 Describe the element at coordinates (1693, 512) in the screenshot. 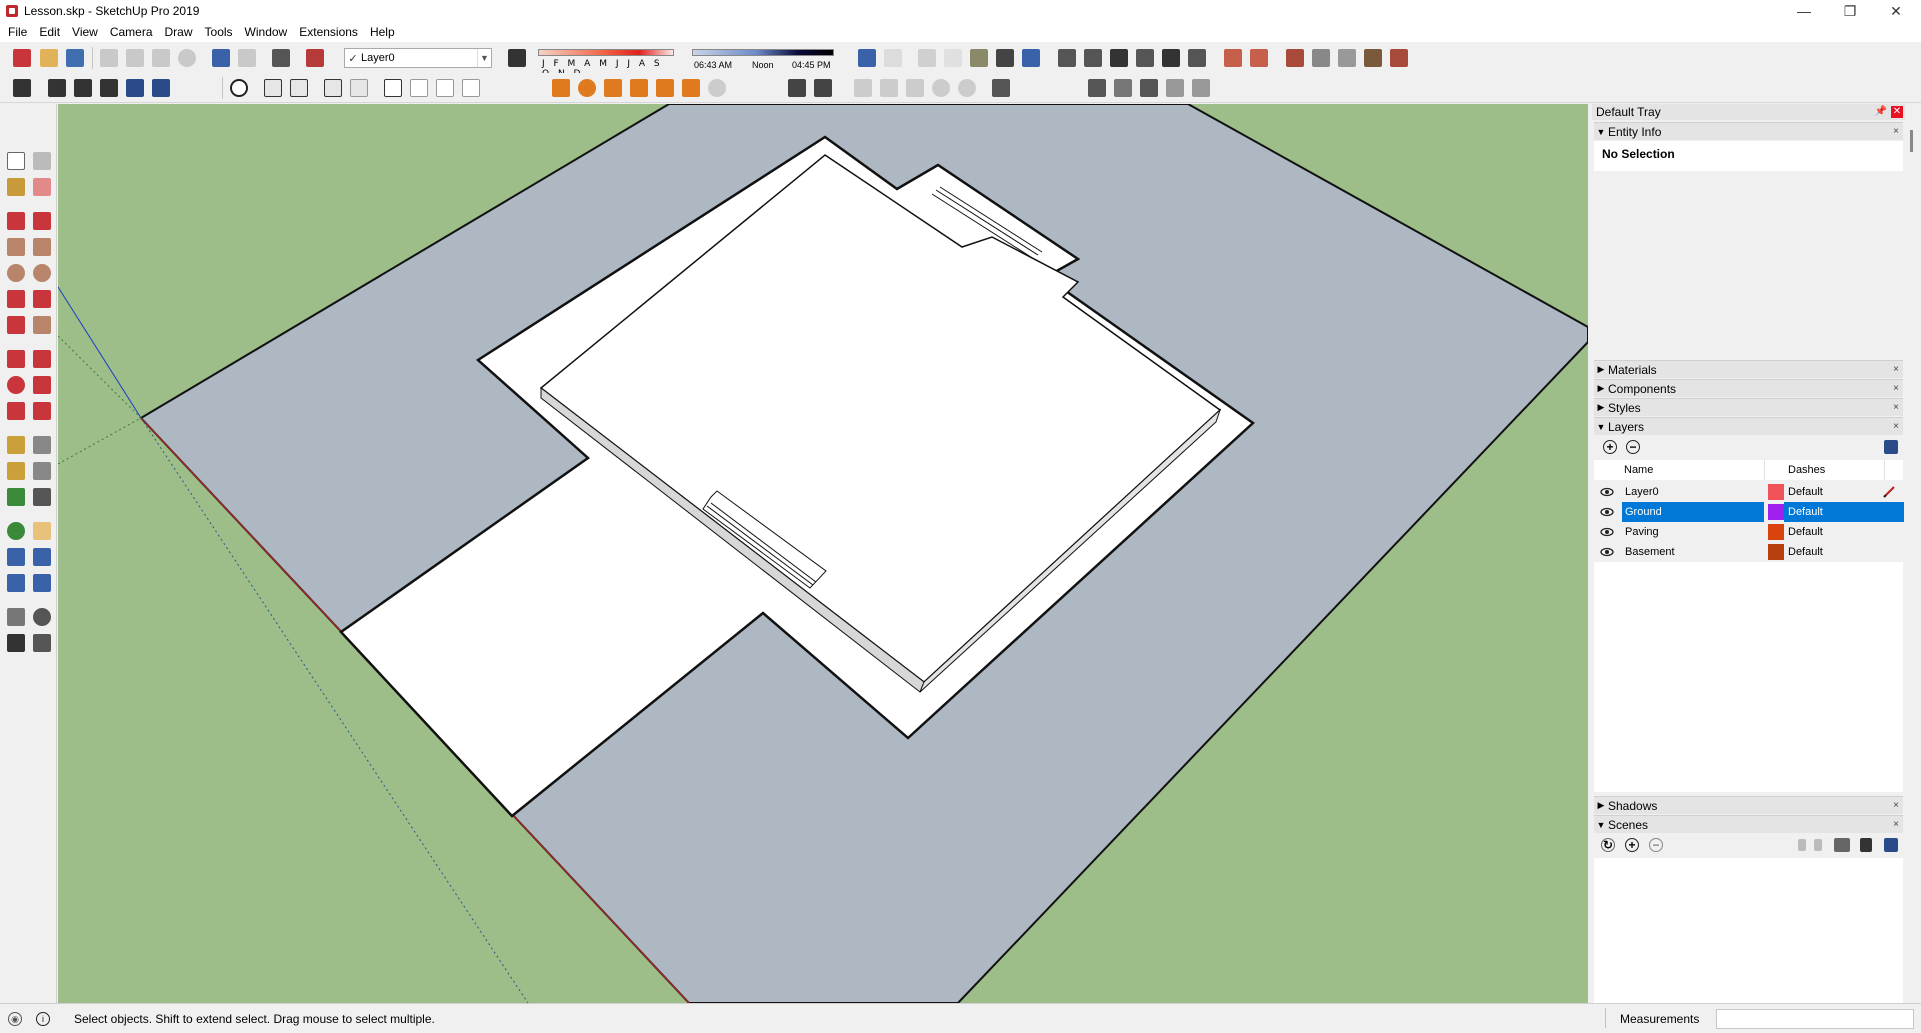

I see `layer-name: Ground` at that location.